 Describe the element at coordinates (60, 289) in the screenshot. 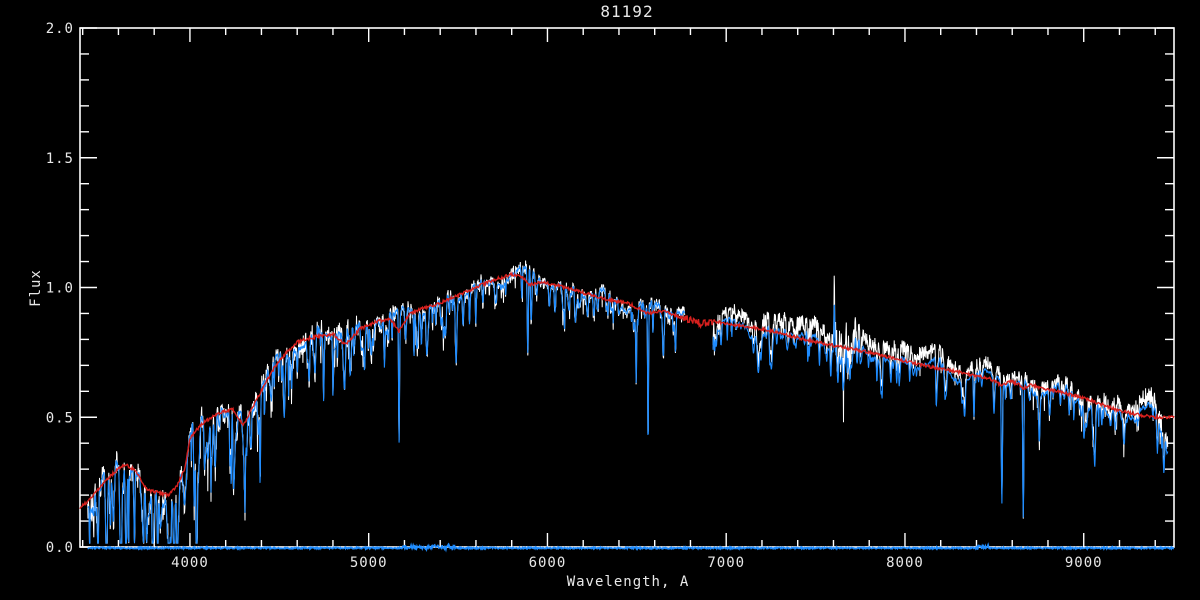

I see `y-tick-label: 1.0` at that location.